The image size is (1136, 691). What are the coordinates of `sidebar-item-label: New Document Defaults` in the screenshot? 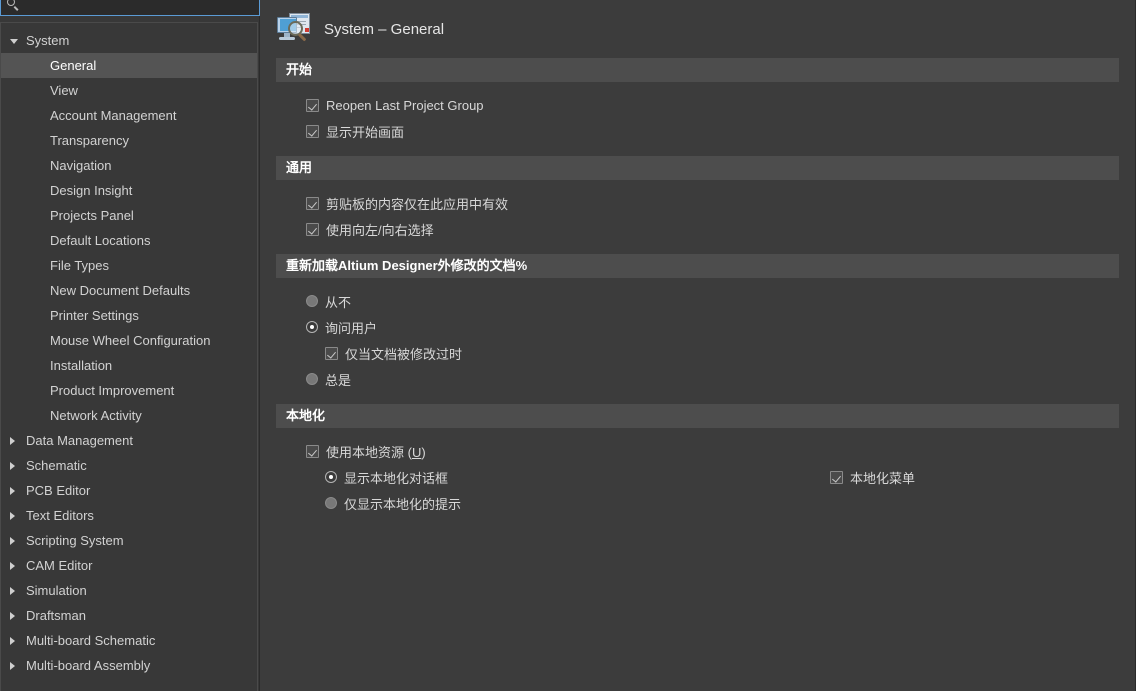 It's located at (120, 290).